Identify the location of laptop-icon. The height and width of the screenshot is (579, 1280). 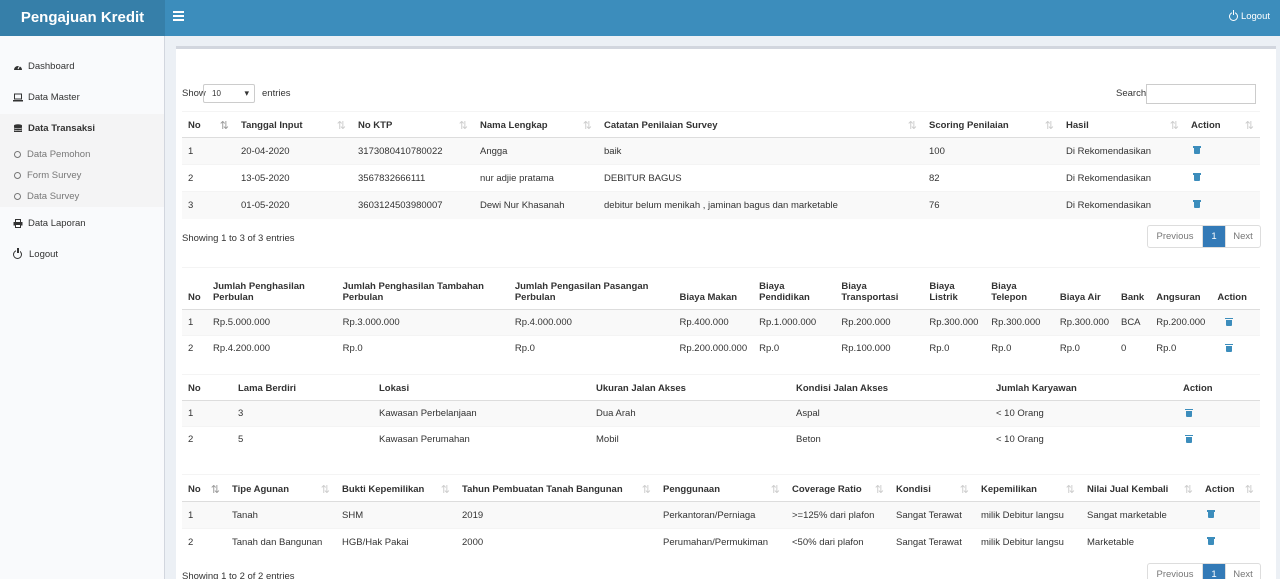
(18, 97).